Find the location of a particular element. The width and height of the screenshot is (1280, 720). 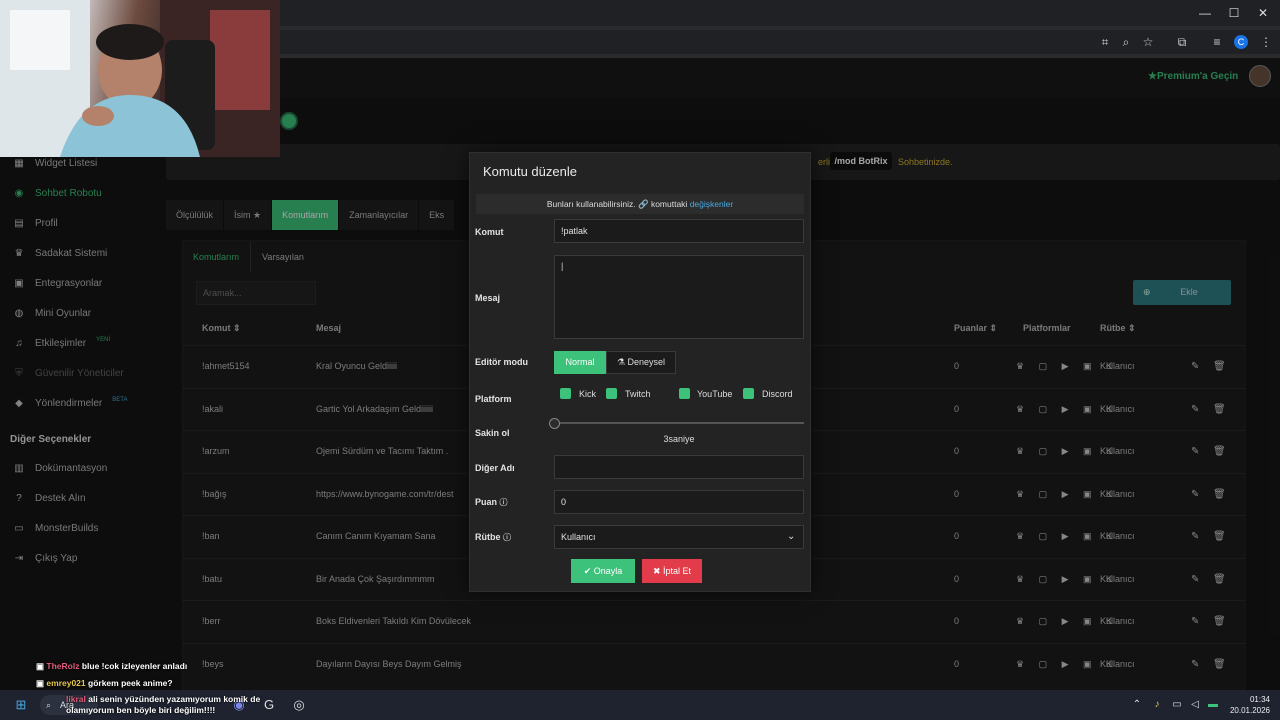

flask-icon: ⚗ is located at coordinates (621, 362).